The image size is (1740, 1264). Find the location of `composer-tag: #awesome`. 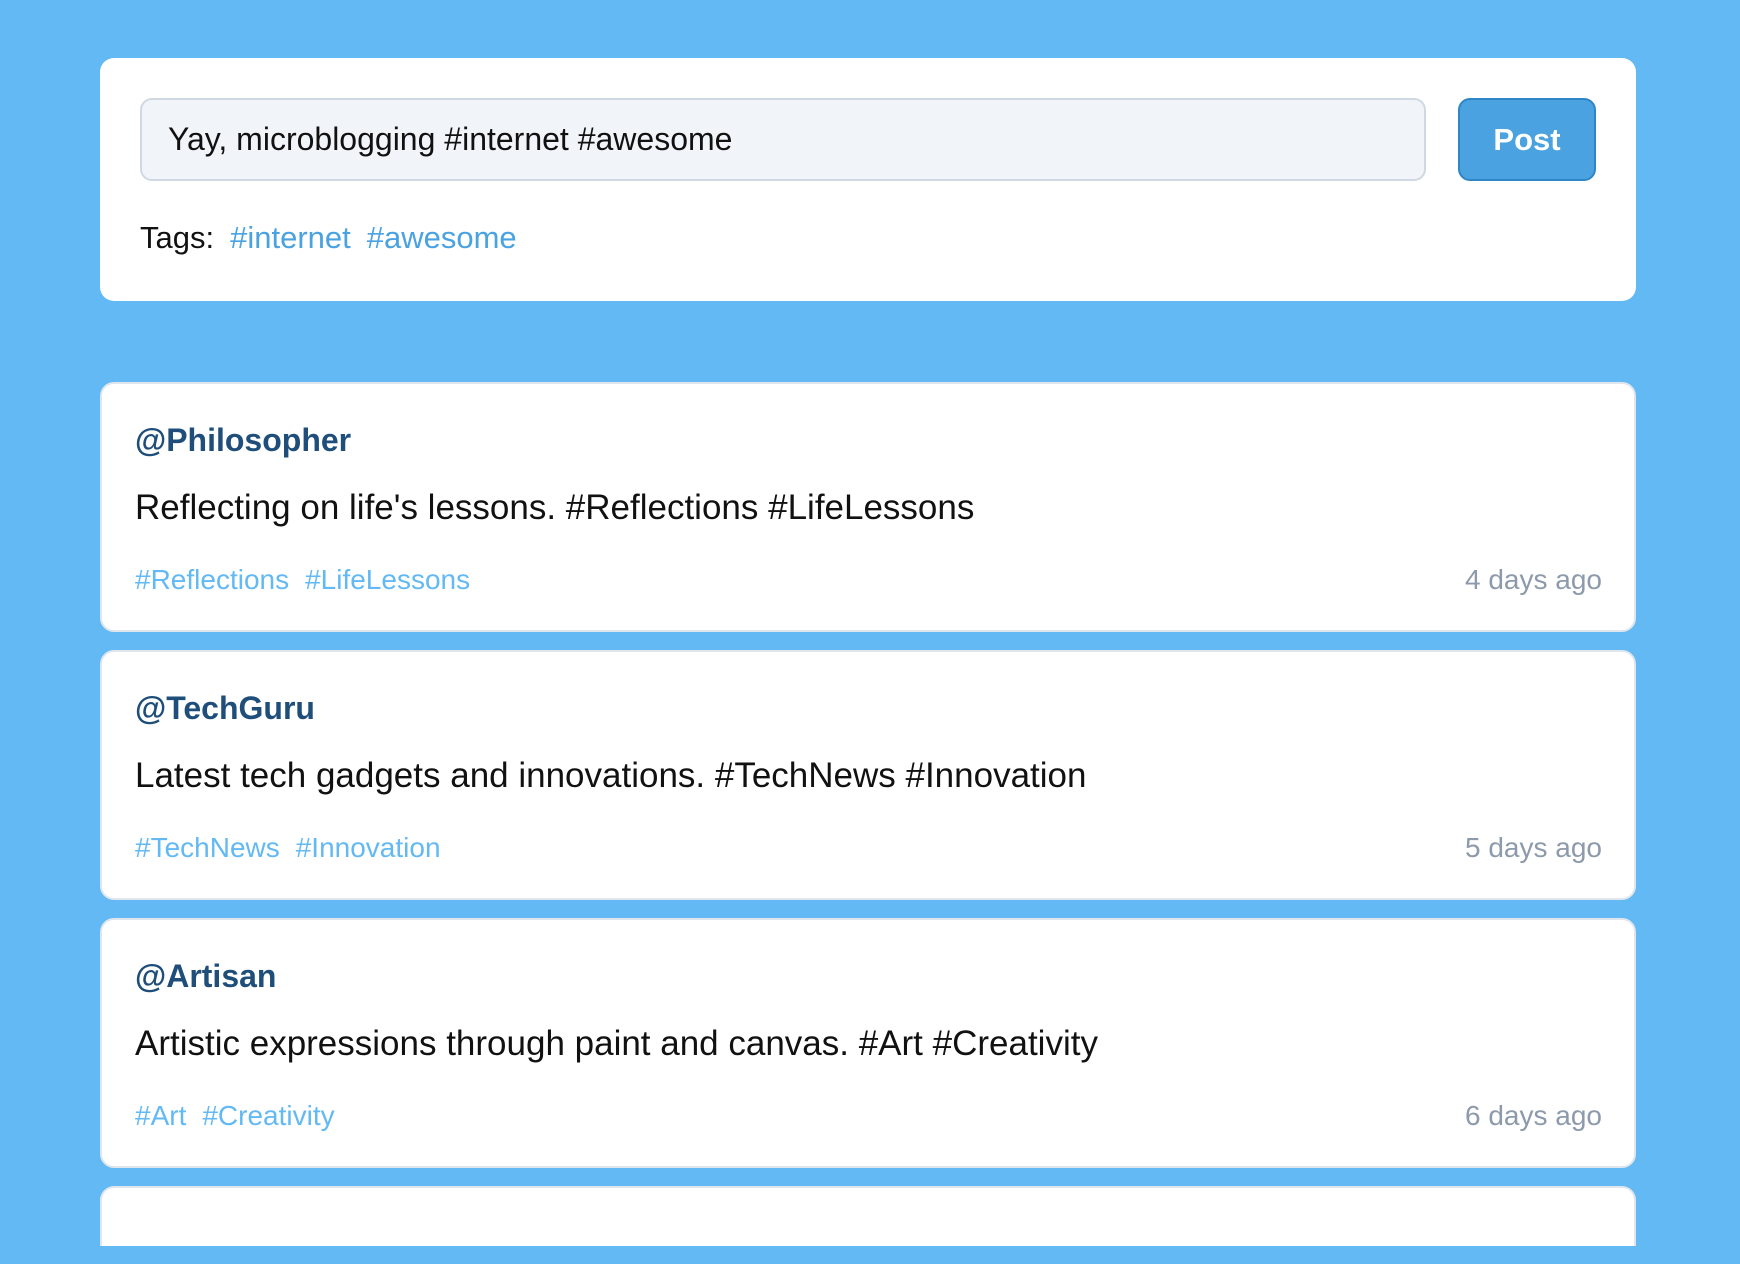

composer-tag: #awesome is located at coordinates (442, 238).